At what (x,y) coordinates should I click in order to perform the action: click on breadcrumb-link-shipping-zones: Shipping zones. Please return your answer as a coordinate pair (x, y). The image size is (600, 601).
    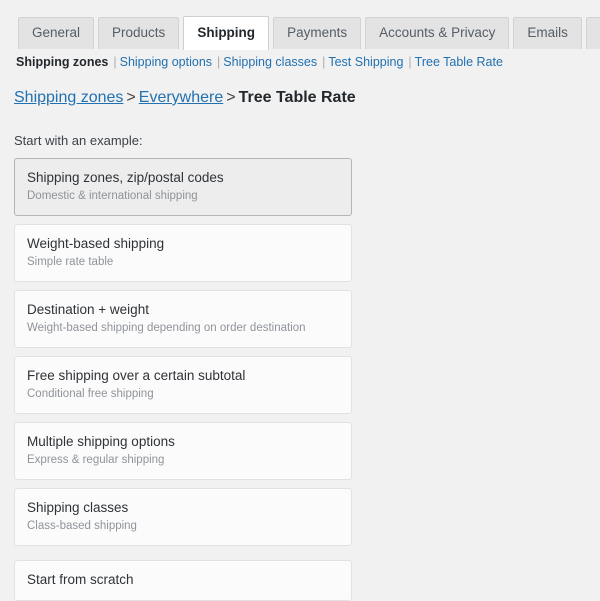
    Looking at the image, I should click on (68, 97).